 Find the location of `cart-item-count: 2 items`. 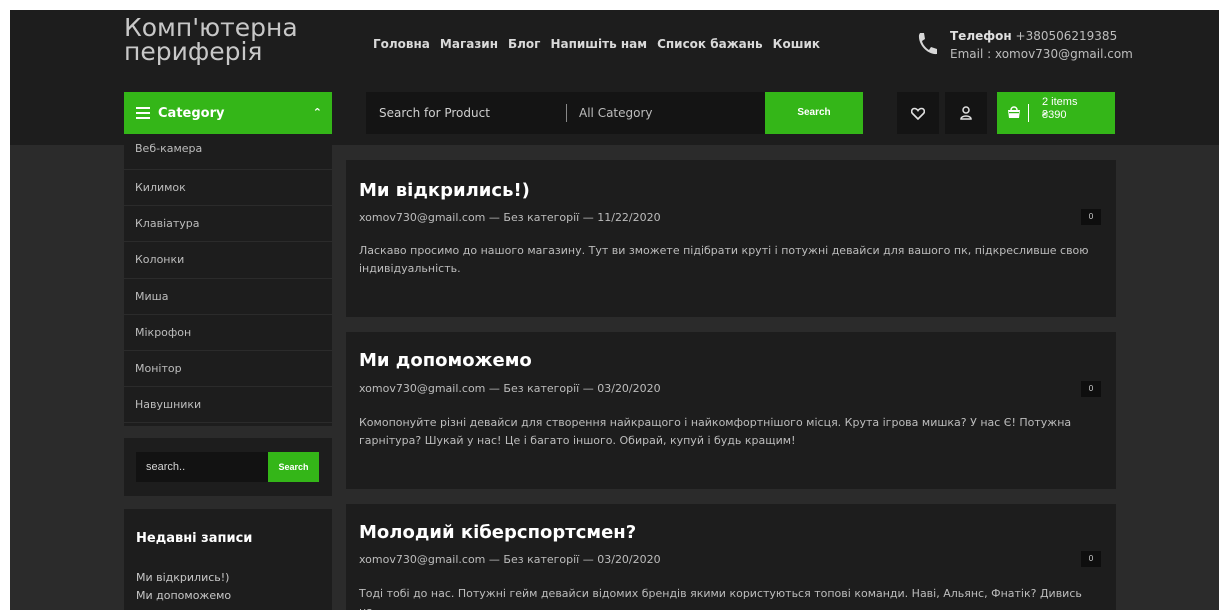

cart-item-count: 2 items is located at coordinates (1060, 102).